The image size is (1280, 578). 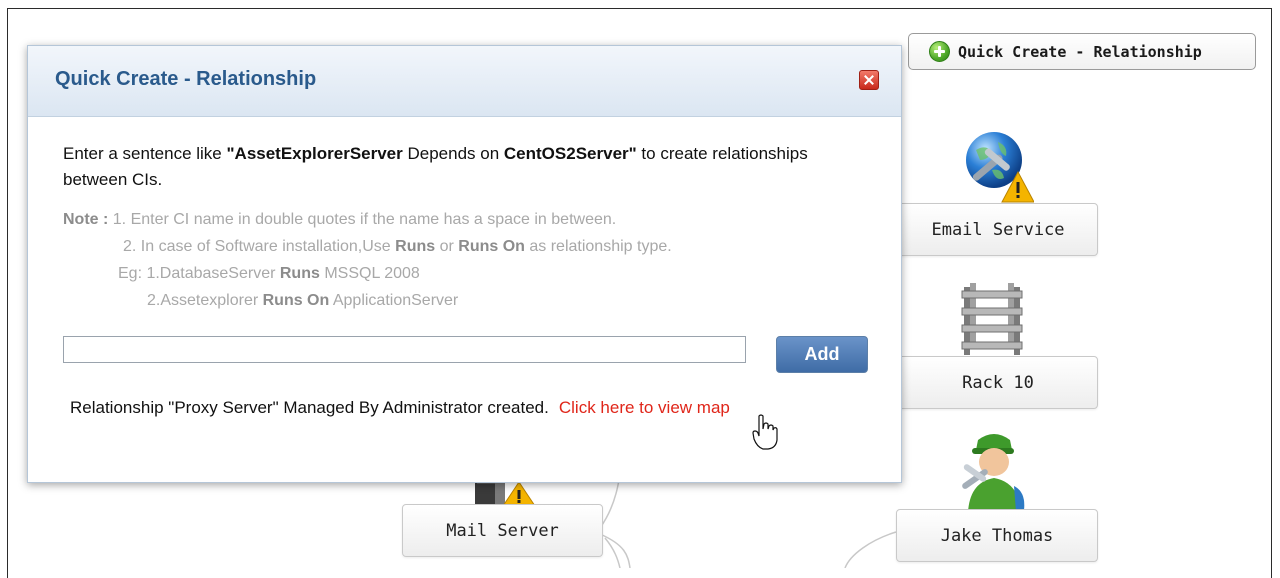 I want to click on intro-depends: Depends on, so click(x=453, y=153).